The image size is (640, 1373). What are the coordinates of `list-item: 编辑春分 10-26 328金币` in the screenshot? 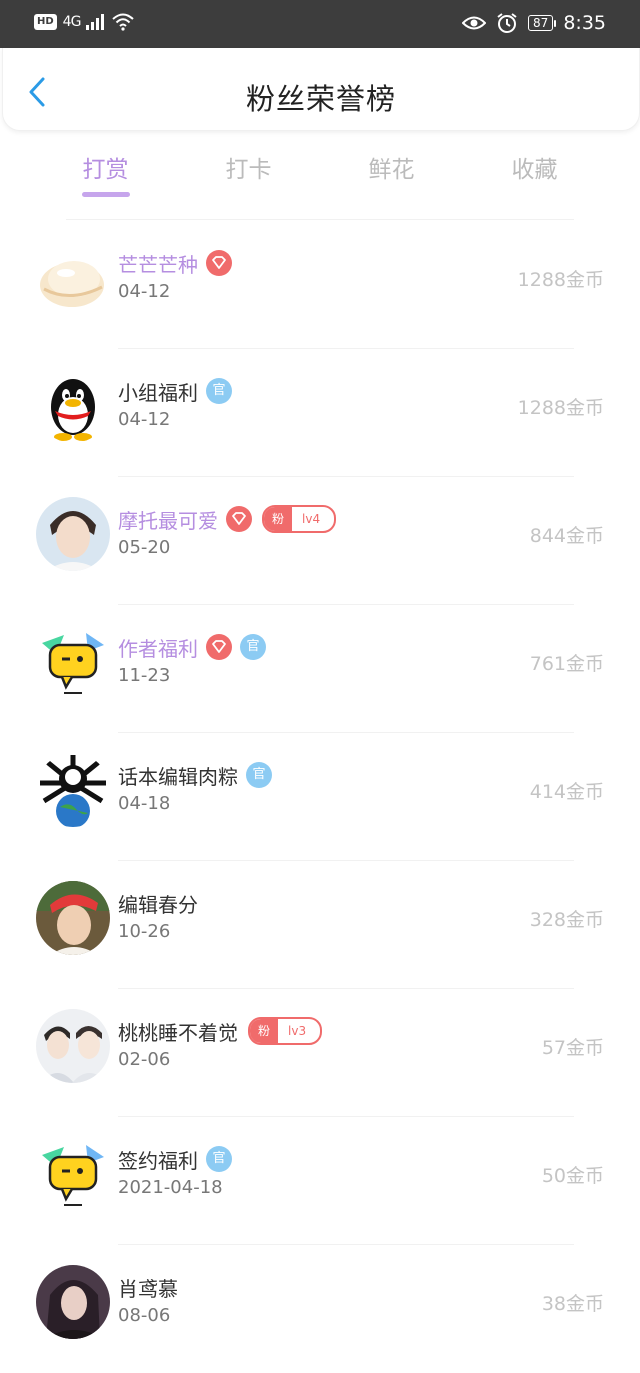 It's located at (320, 925).